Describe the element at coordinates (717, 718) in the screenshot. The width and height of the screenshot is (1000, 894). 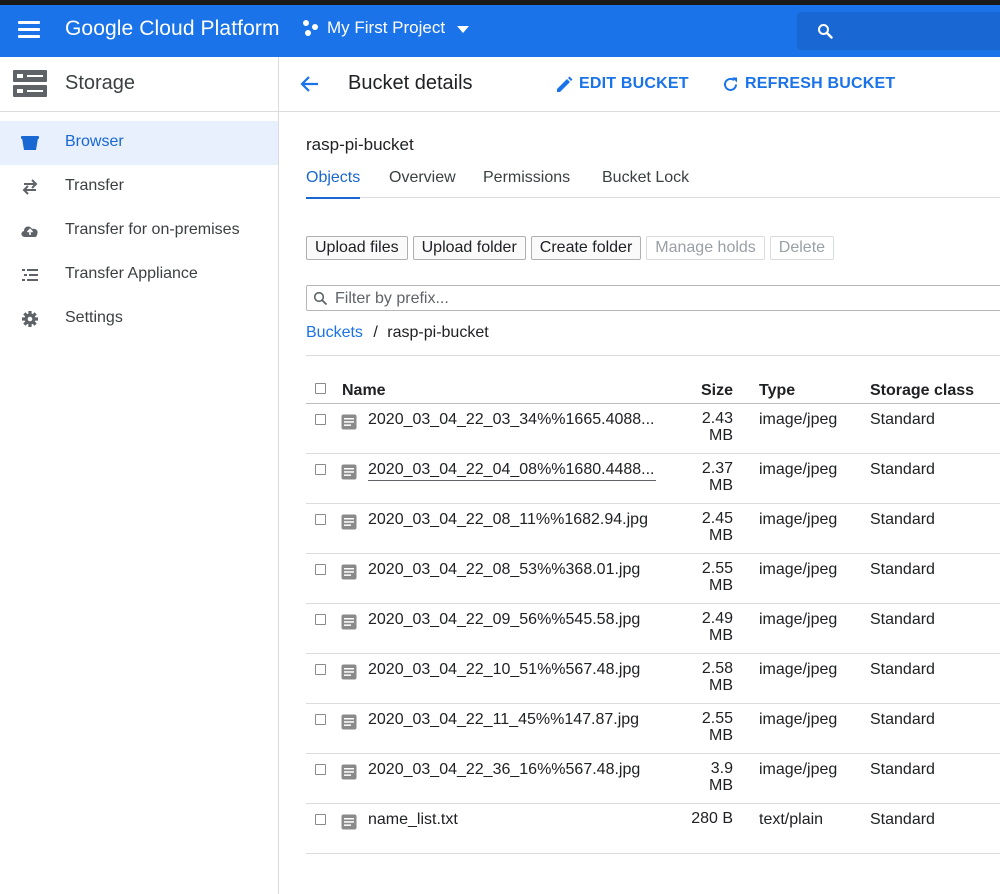
I see `size-value: 2.55` at that location.